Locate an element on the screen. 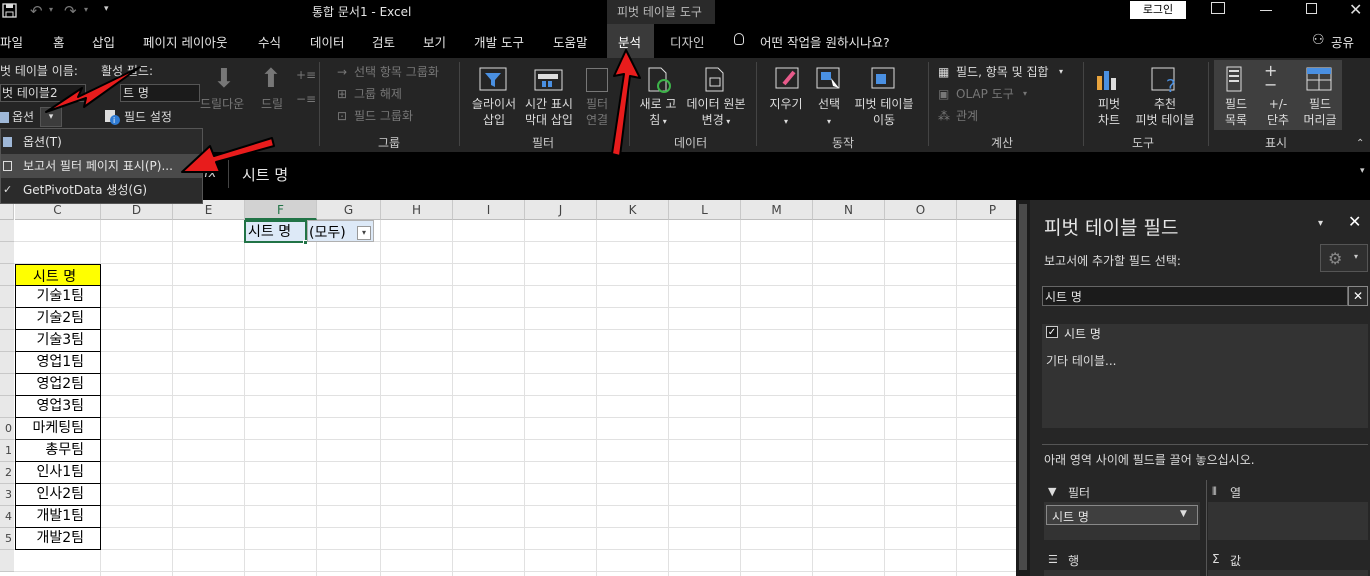 The width and height of the screenshot is (1370, 576). arrow-to-options is located at coordinates (93, 89).